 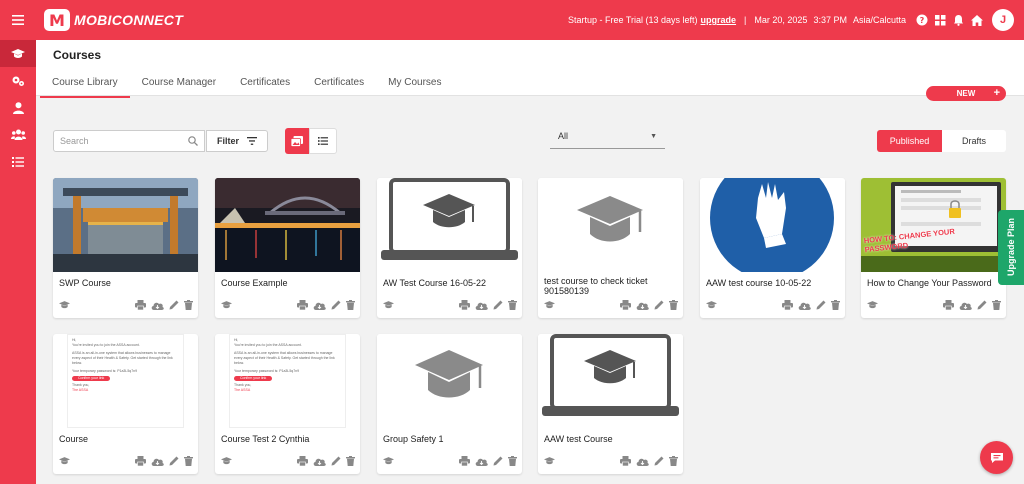 I want to click on gallery-icon, so click(x=297, y=141).